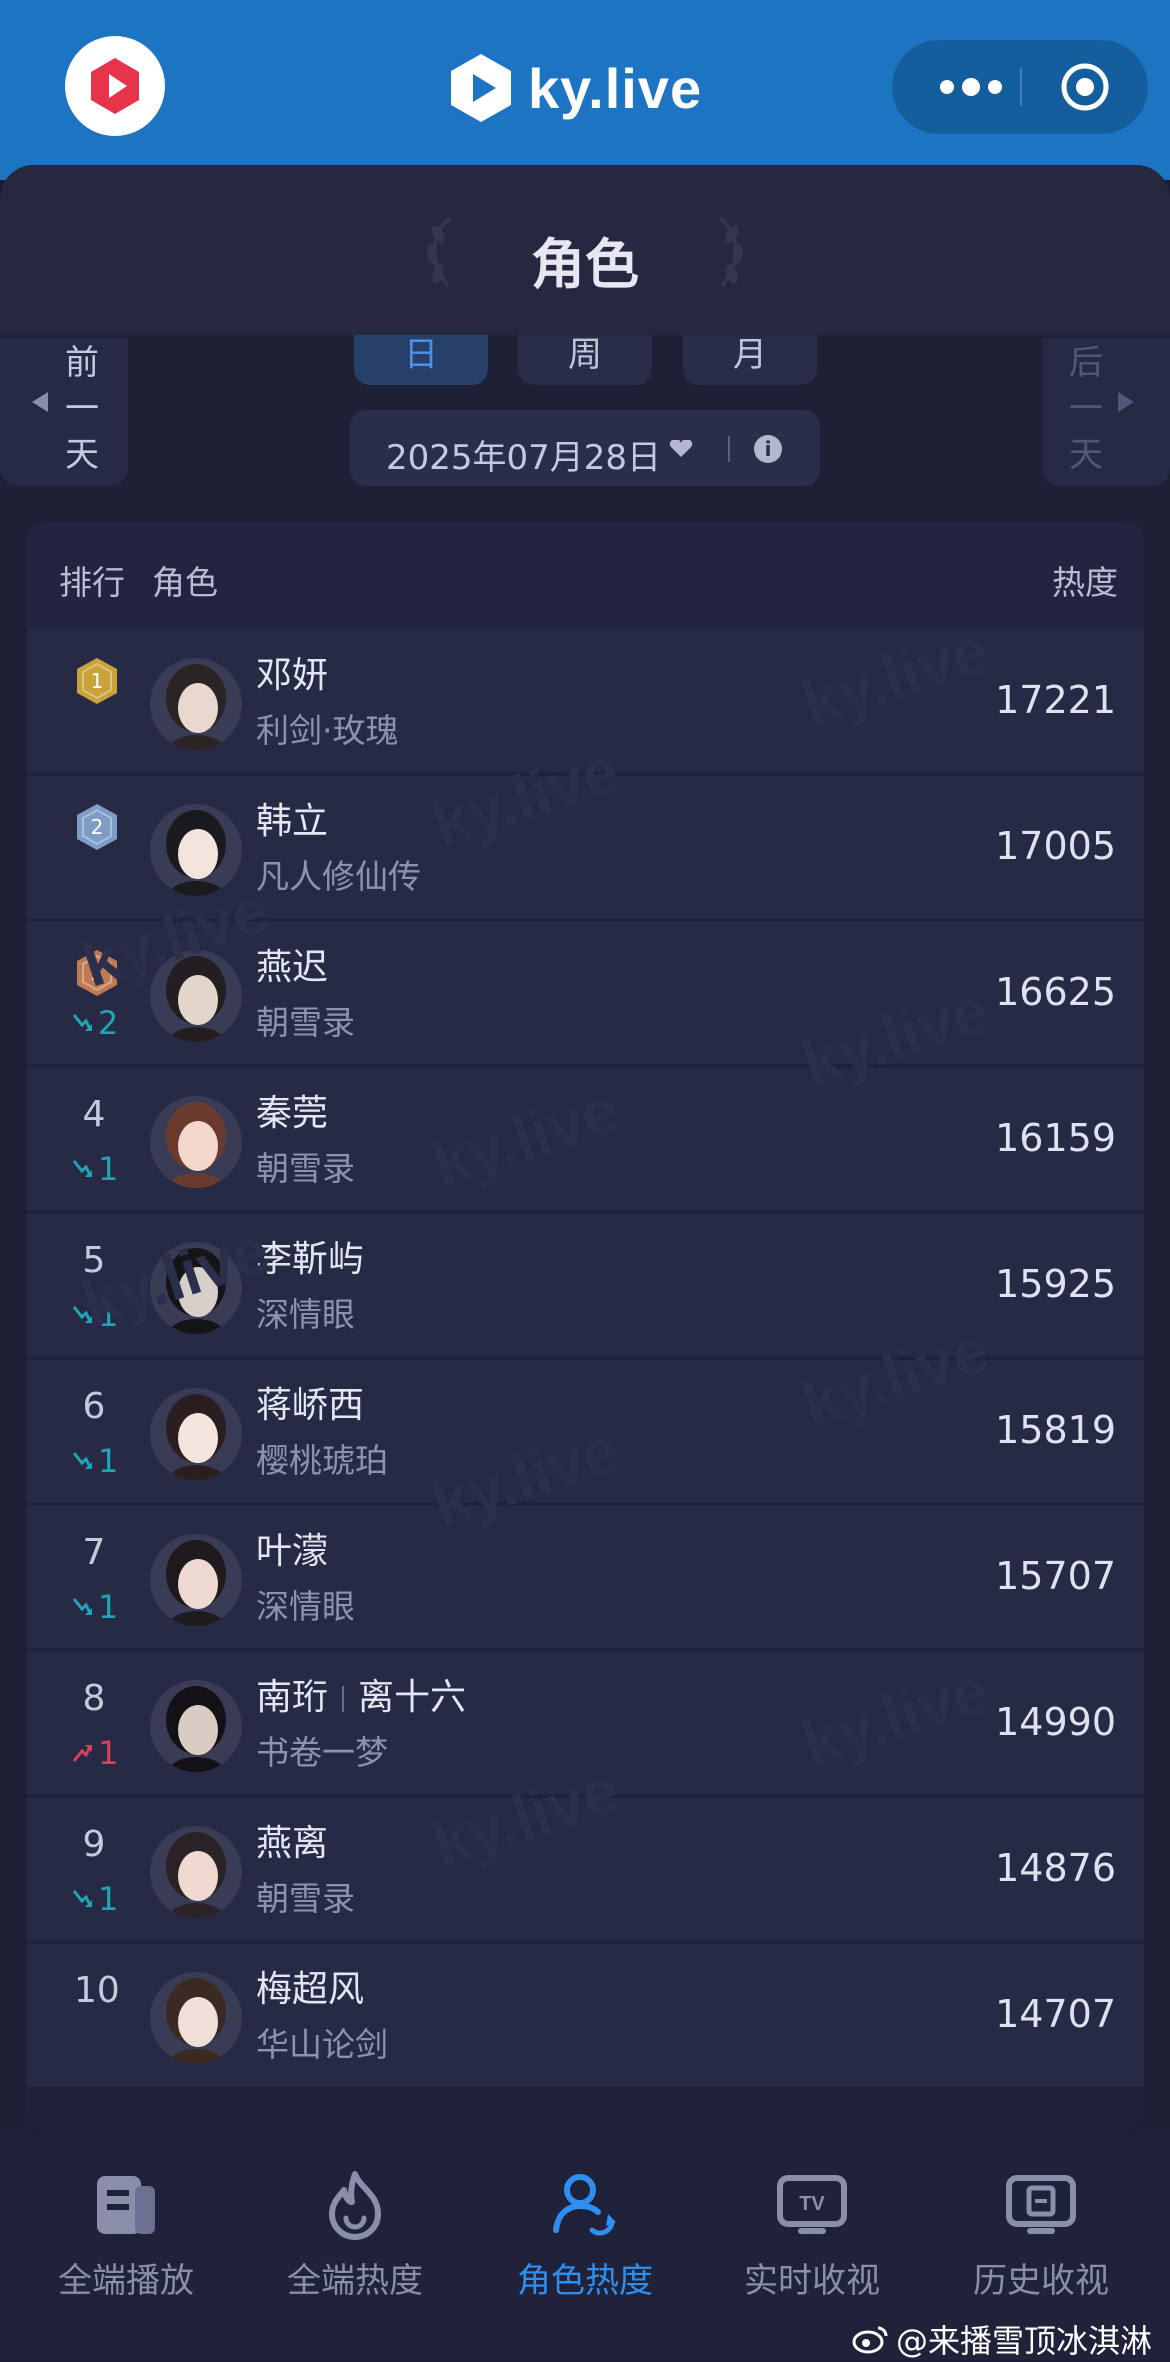  What do you see at coordinates (585, 2233) in the screenshot?
I see `nav-role: 角色热度` at bounding box center [585, 2233].